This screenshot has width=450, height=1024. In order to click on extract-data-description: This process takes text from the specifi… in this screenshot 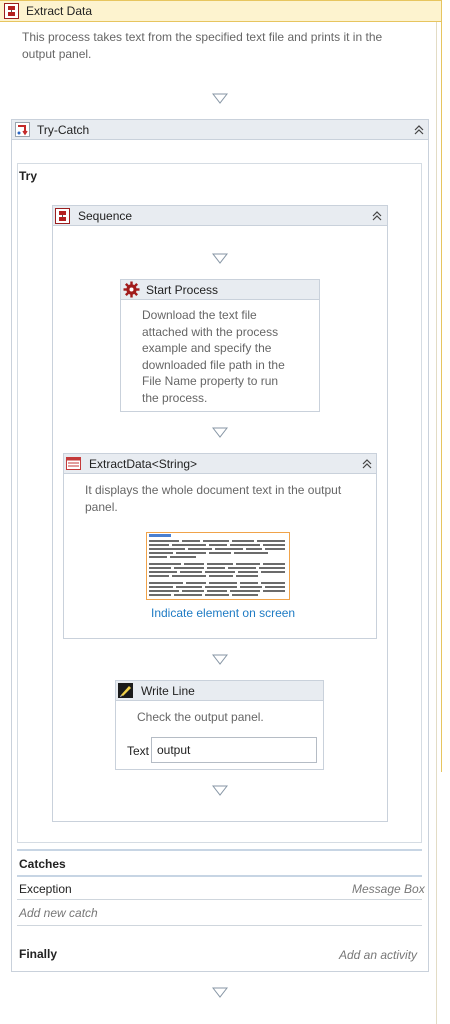, I will do `click(202, 45)`.